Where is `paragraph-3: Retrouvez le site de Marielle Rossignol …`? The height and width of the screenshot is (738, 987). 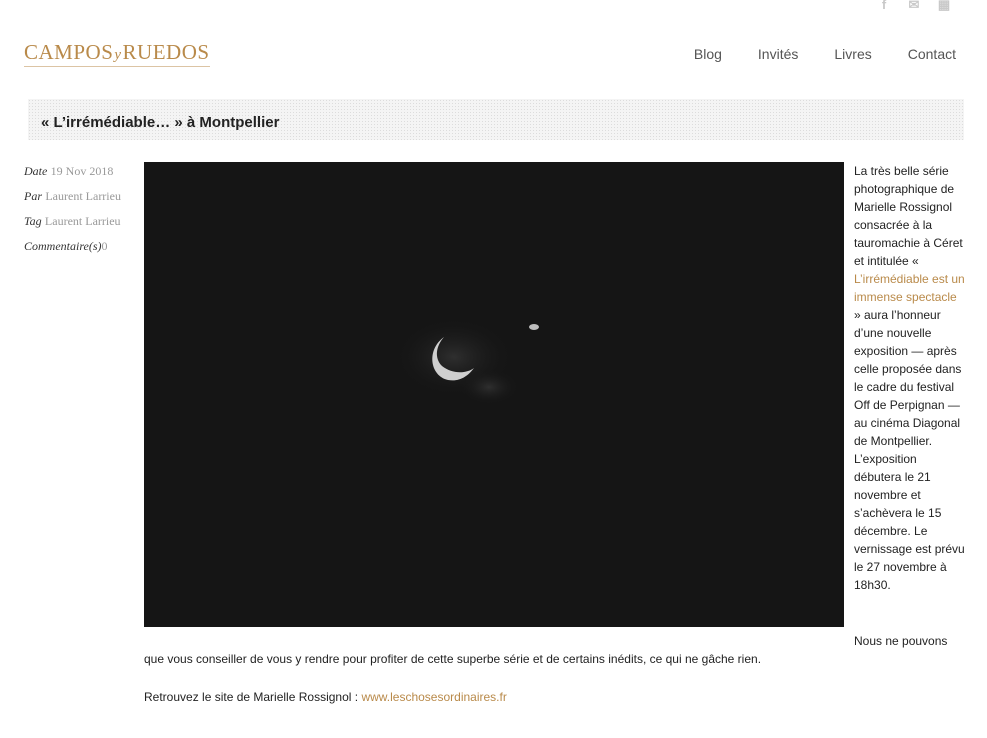
paragraph-3: Retrouvez le site de Marielle Rossignol … is located at coordinates (325, 697).